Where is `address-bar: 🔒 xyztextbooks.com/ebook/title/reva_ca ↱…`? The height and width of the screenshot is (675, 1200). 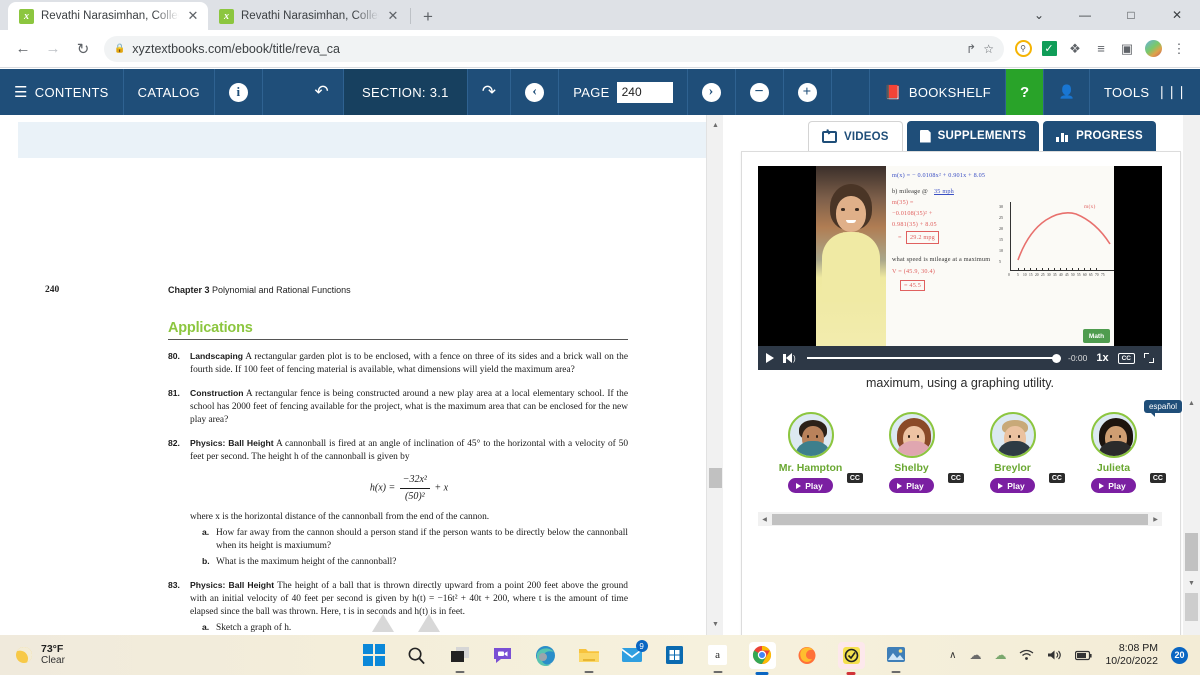 address-bar: 🔒 xyztextbooks.com/ebook/title/reva_ca ↱… is located at coordinates (554, 48).